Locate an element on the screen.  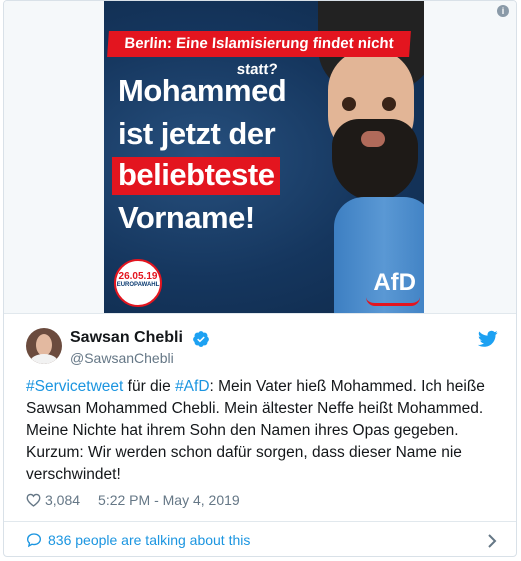
poster-headline-3: beliebteste is located at coordinates (196, 176).